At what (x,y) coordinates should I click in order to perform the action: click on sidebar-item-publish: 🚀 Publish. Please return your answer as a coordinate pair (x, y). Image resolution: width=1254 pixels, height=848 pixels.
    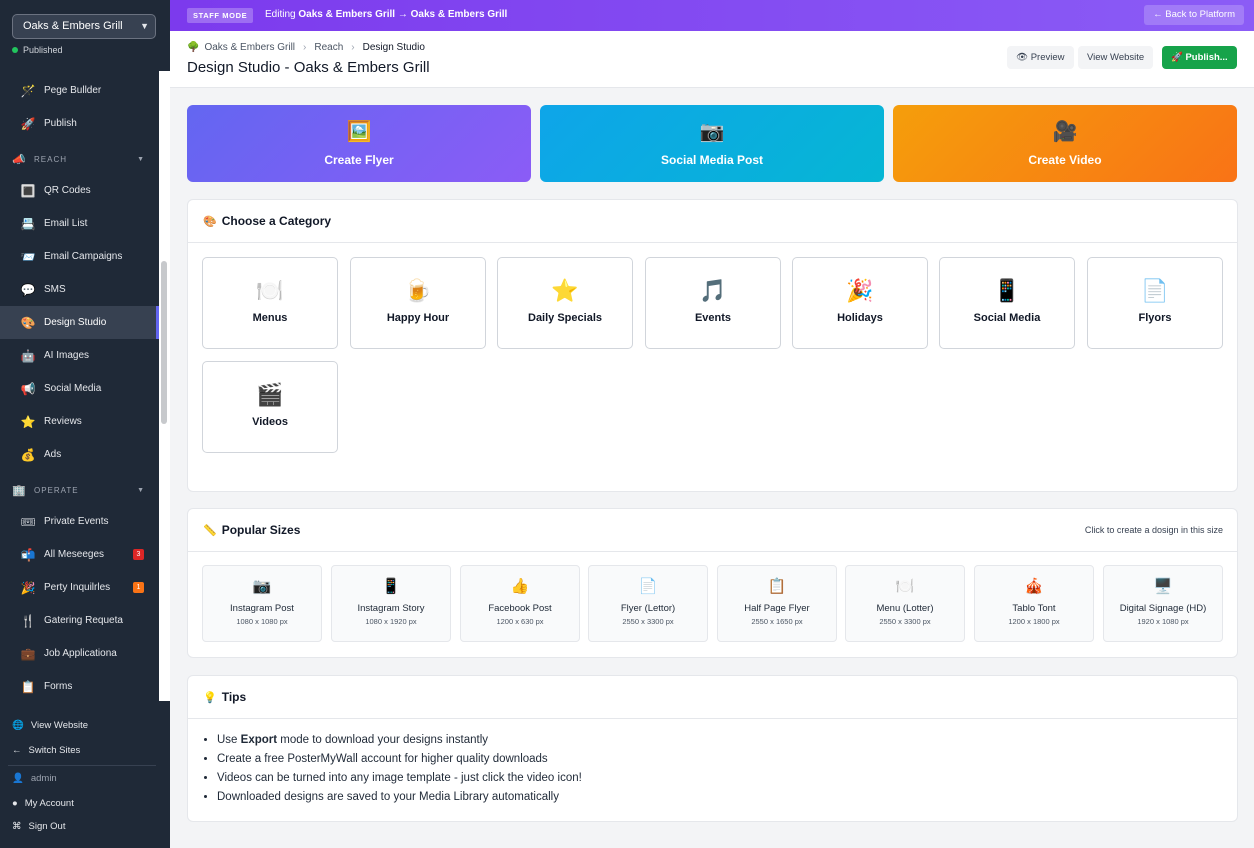
    Looking at the image, I should click on (79, 123).